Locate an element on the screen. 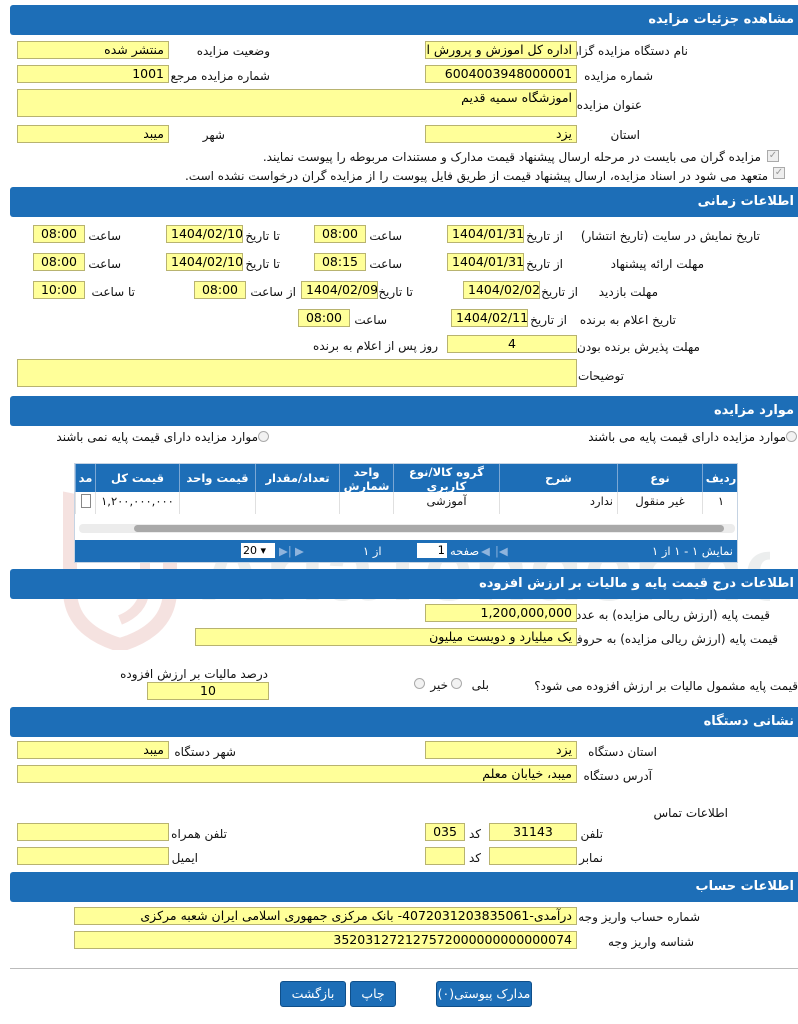 The height and width of the screenshot is (1024, 798). city-label: شهر is located at coordinates (213, 135).